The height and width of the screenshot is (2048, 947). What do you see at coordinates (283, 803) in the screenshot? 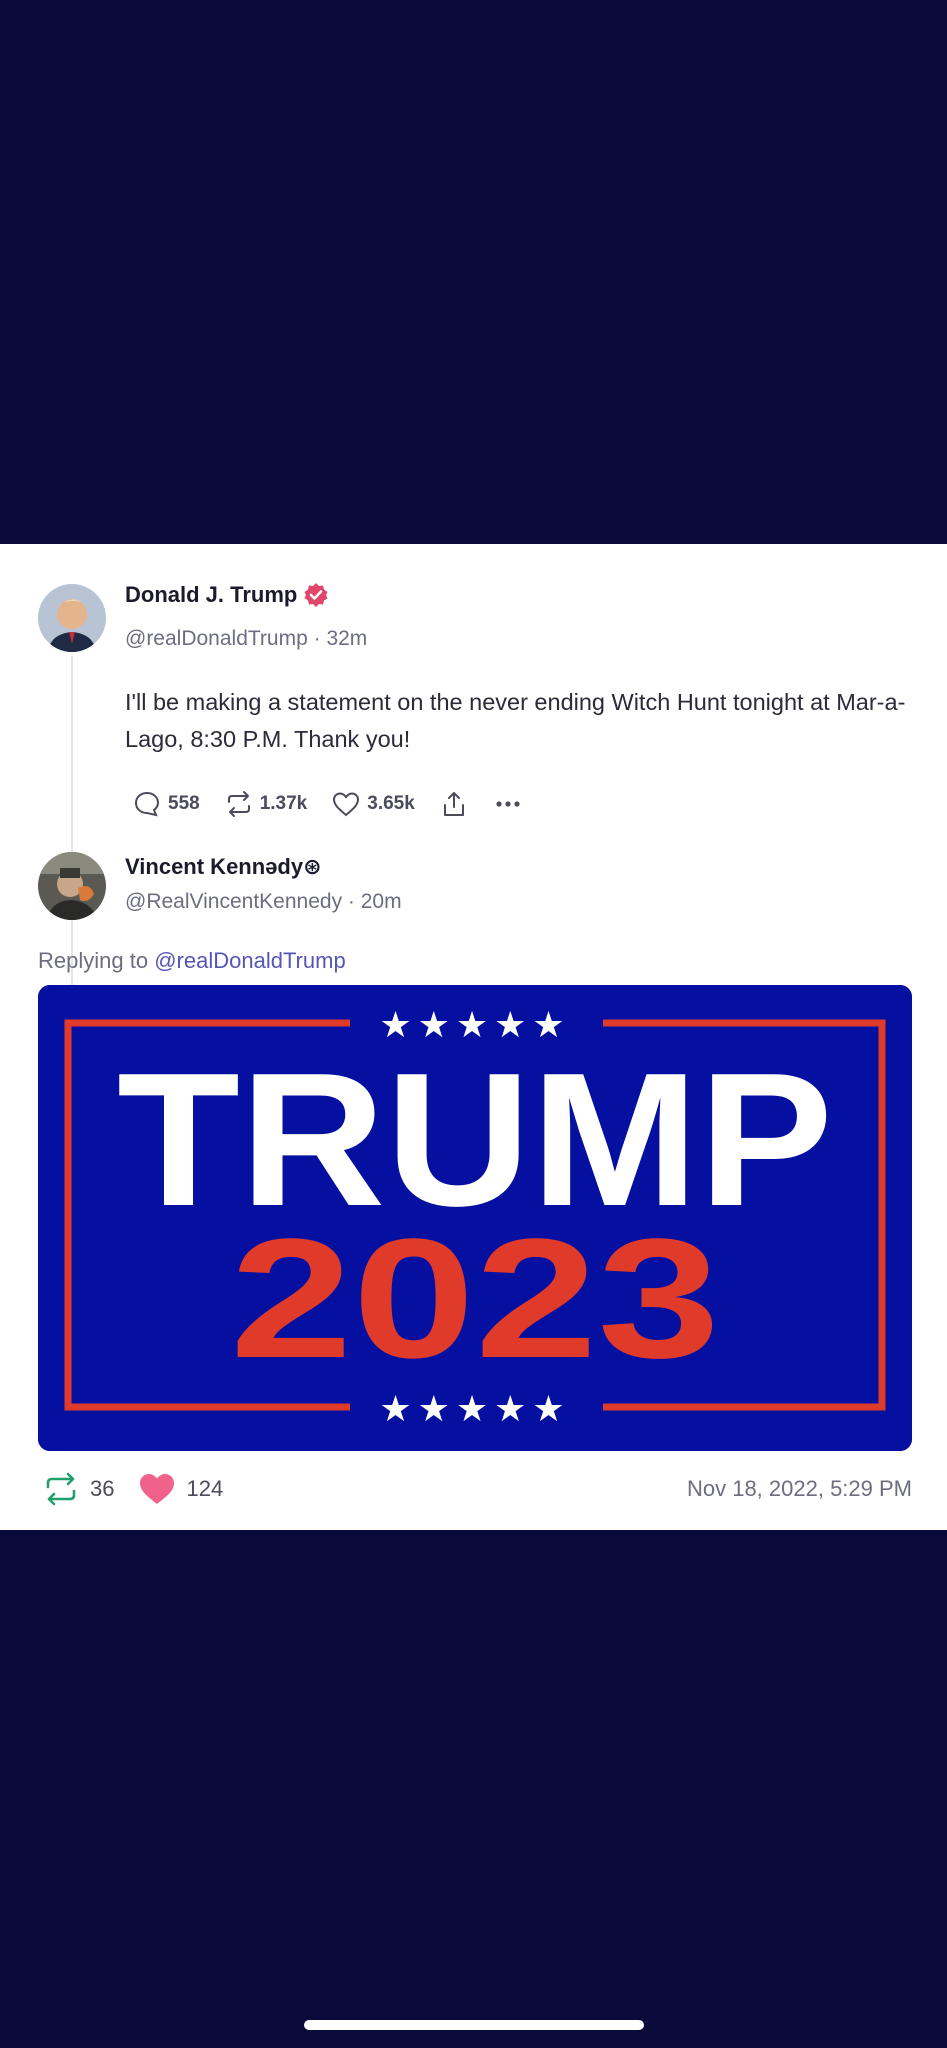
I see `repost-count: 1.37k` at bounding box center [283, 803].